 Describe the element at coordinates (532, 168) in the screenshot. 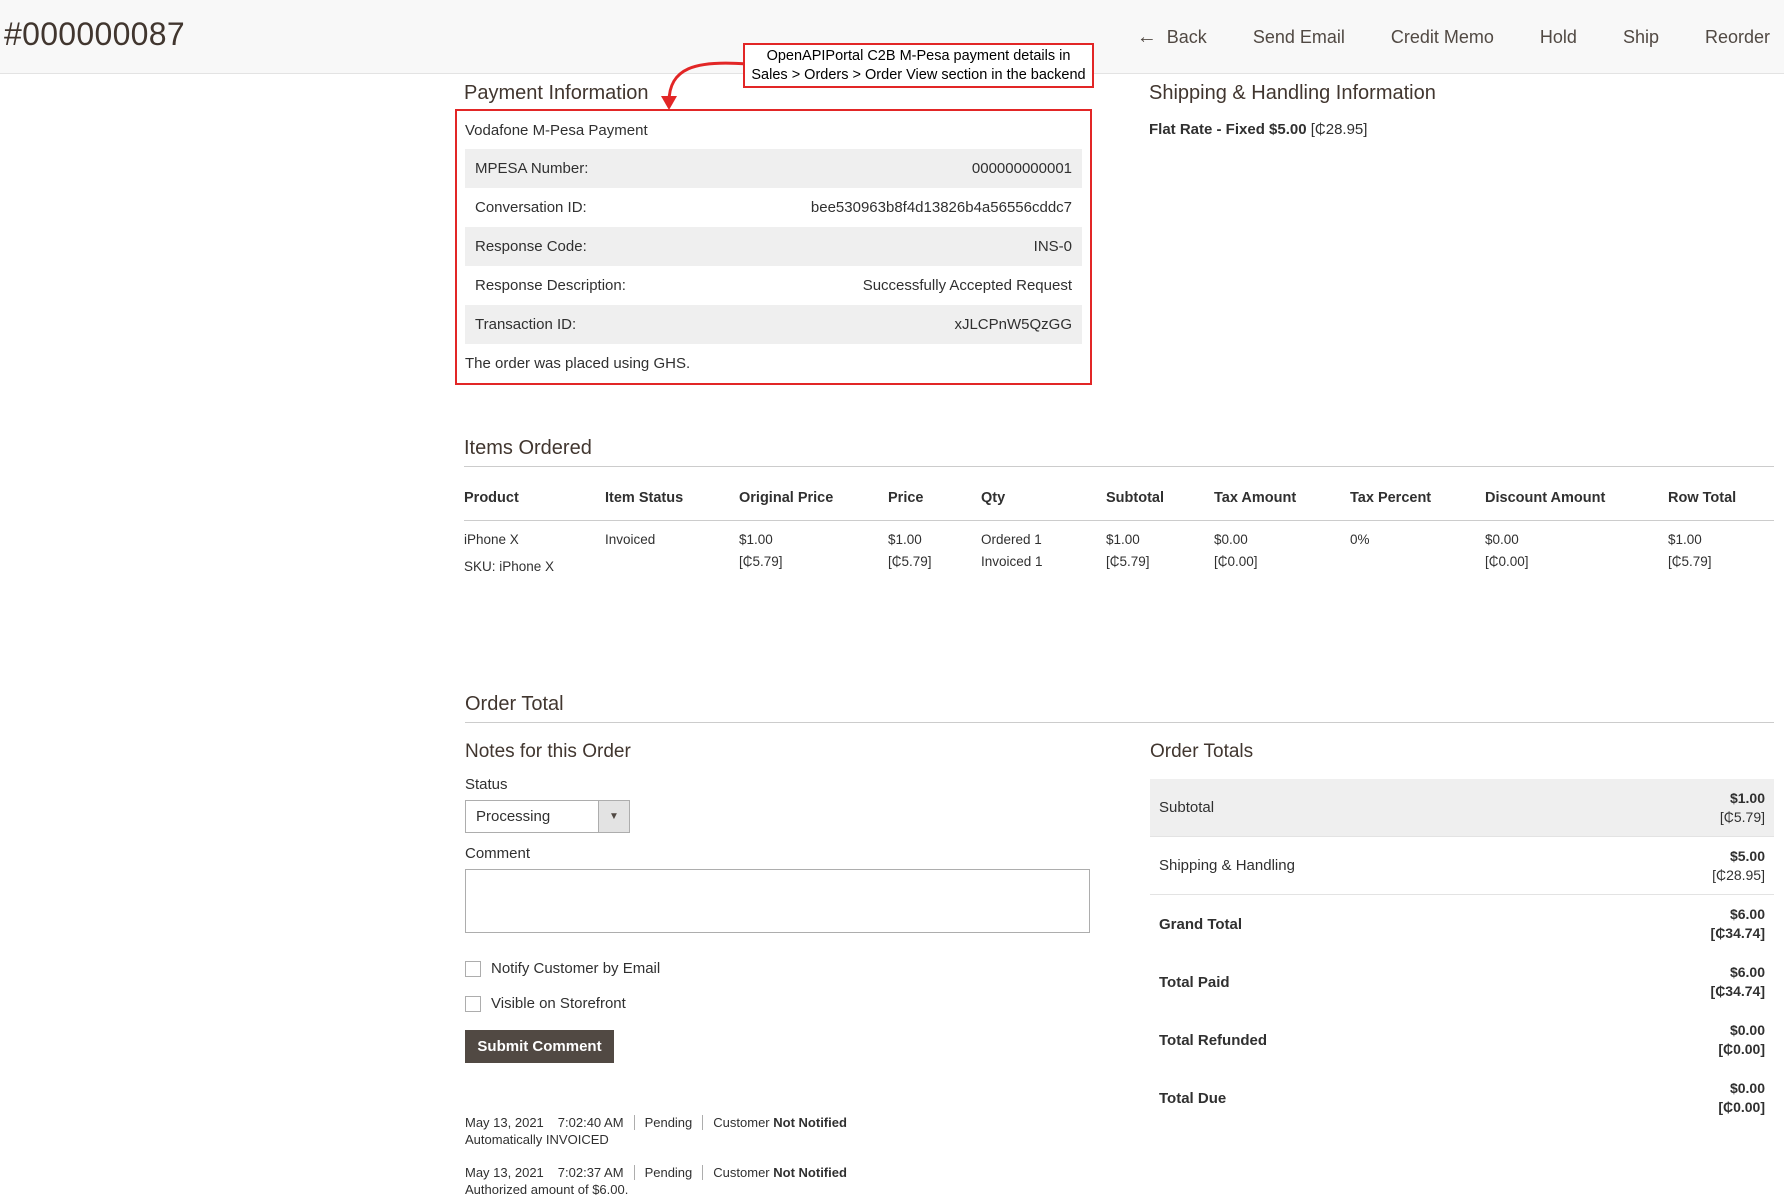

I see `payment-label: MPESA Number:` at that location.